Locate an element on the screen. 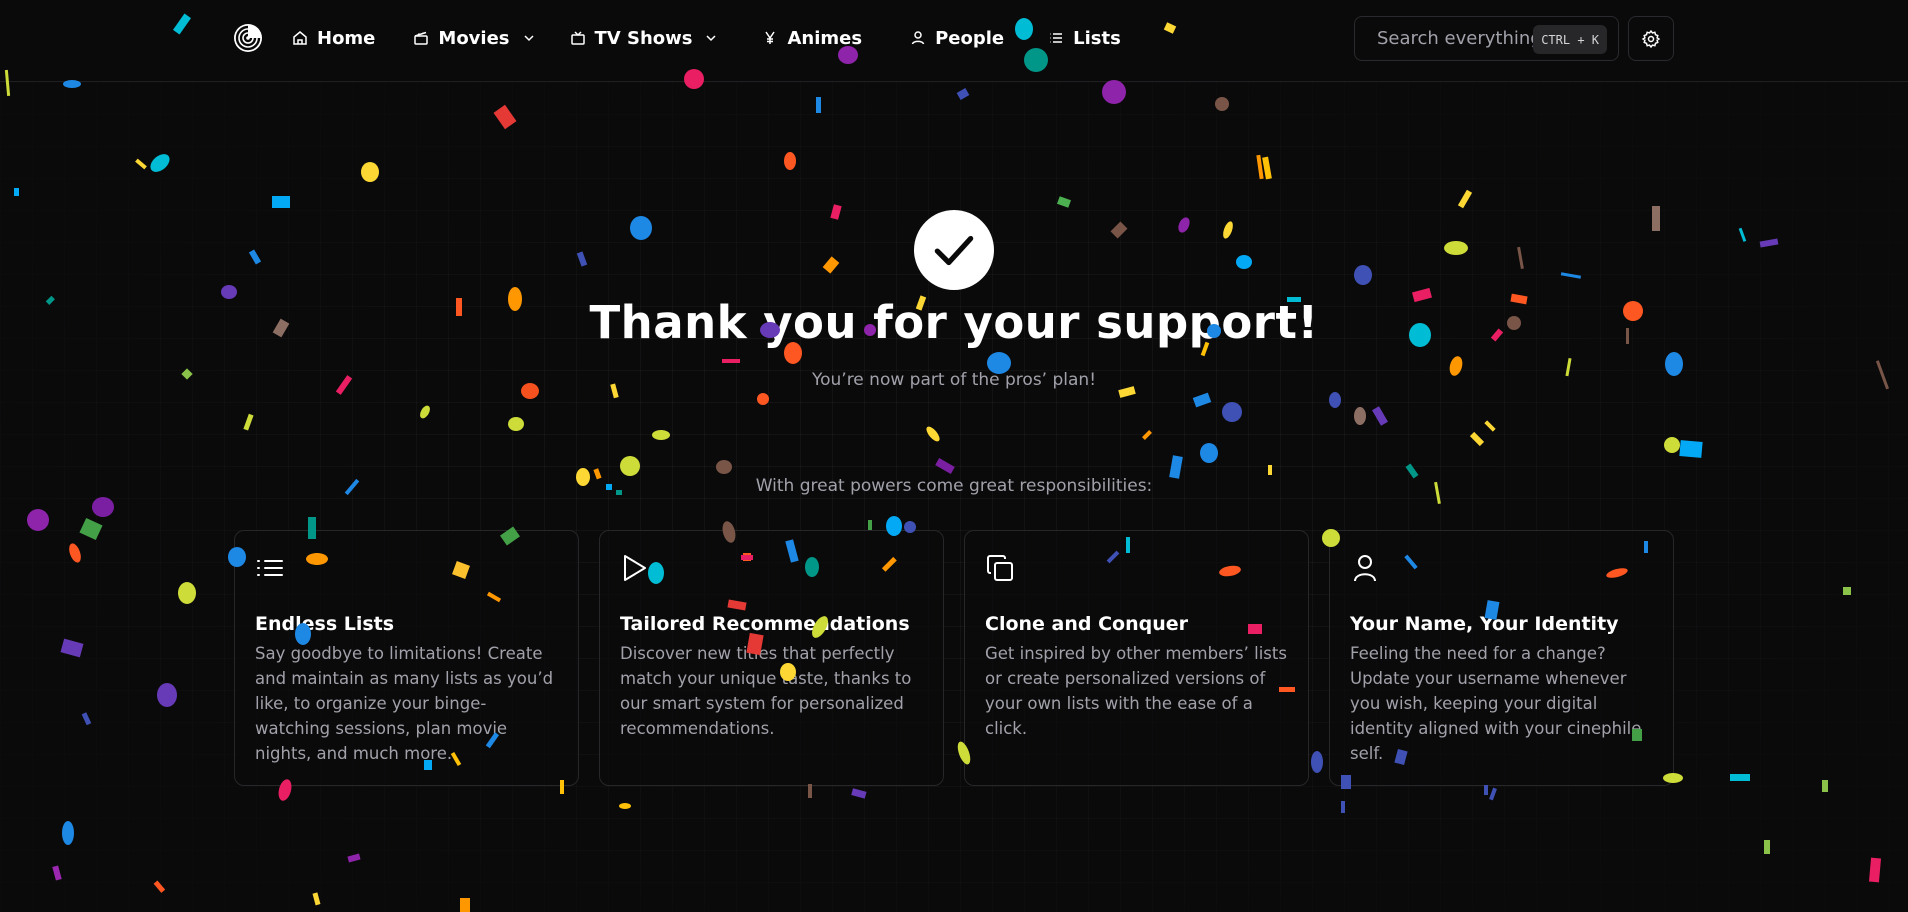 The width and height of the screenshot is (1908, 912). nav-home-label: Home is located at coordinates (346, 38).